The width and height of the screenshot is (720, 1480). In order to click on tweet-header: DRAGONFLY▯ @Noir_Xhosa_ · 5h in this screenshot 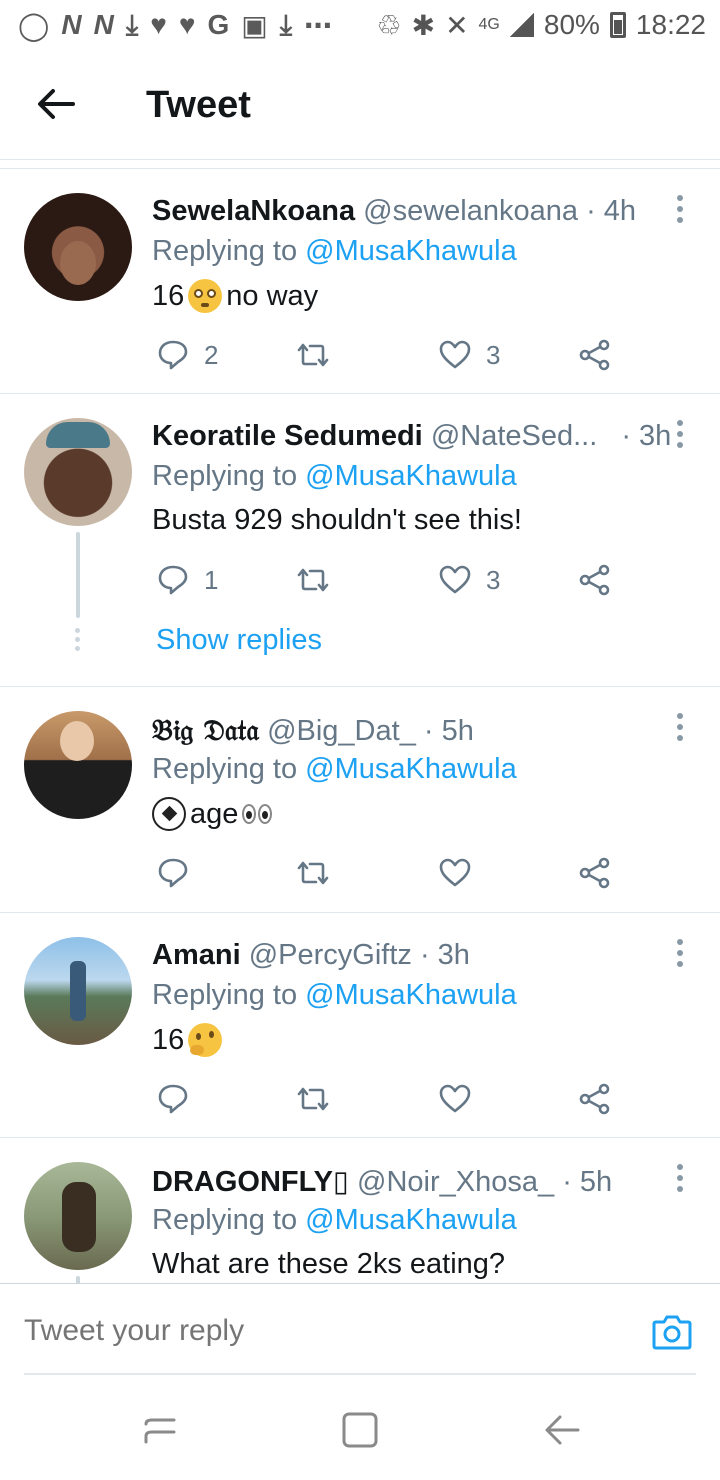, I will do `click(382, 1181)`.